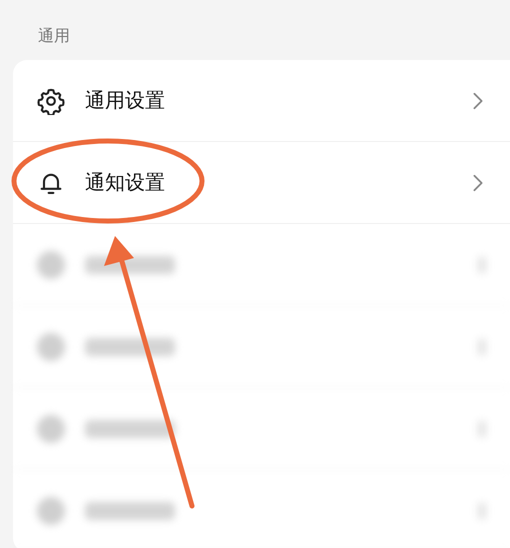  Describe the element at coordinates (51, 100) in the screenshot. I see `settings-icon` at that location.